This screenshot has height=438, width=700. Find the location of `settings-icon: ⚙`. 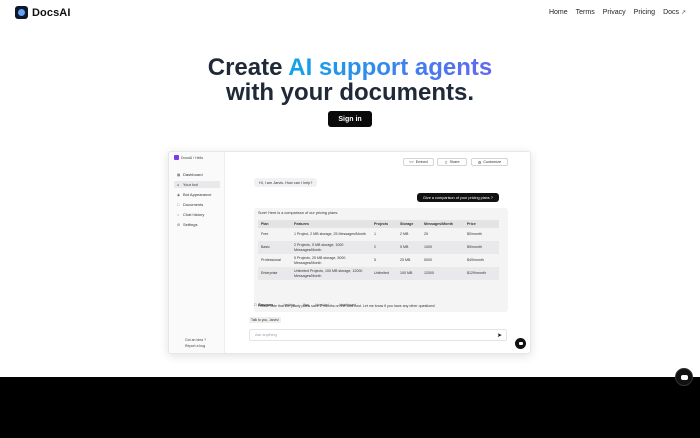

settings-icon: ⚙ is located at coordinates (479, 162).